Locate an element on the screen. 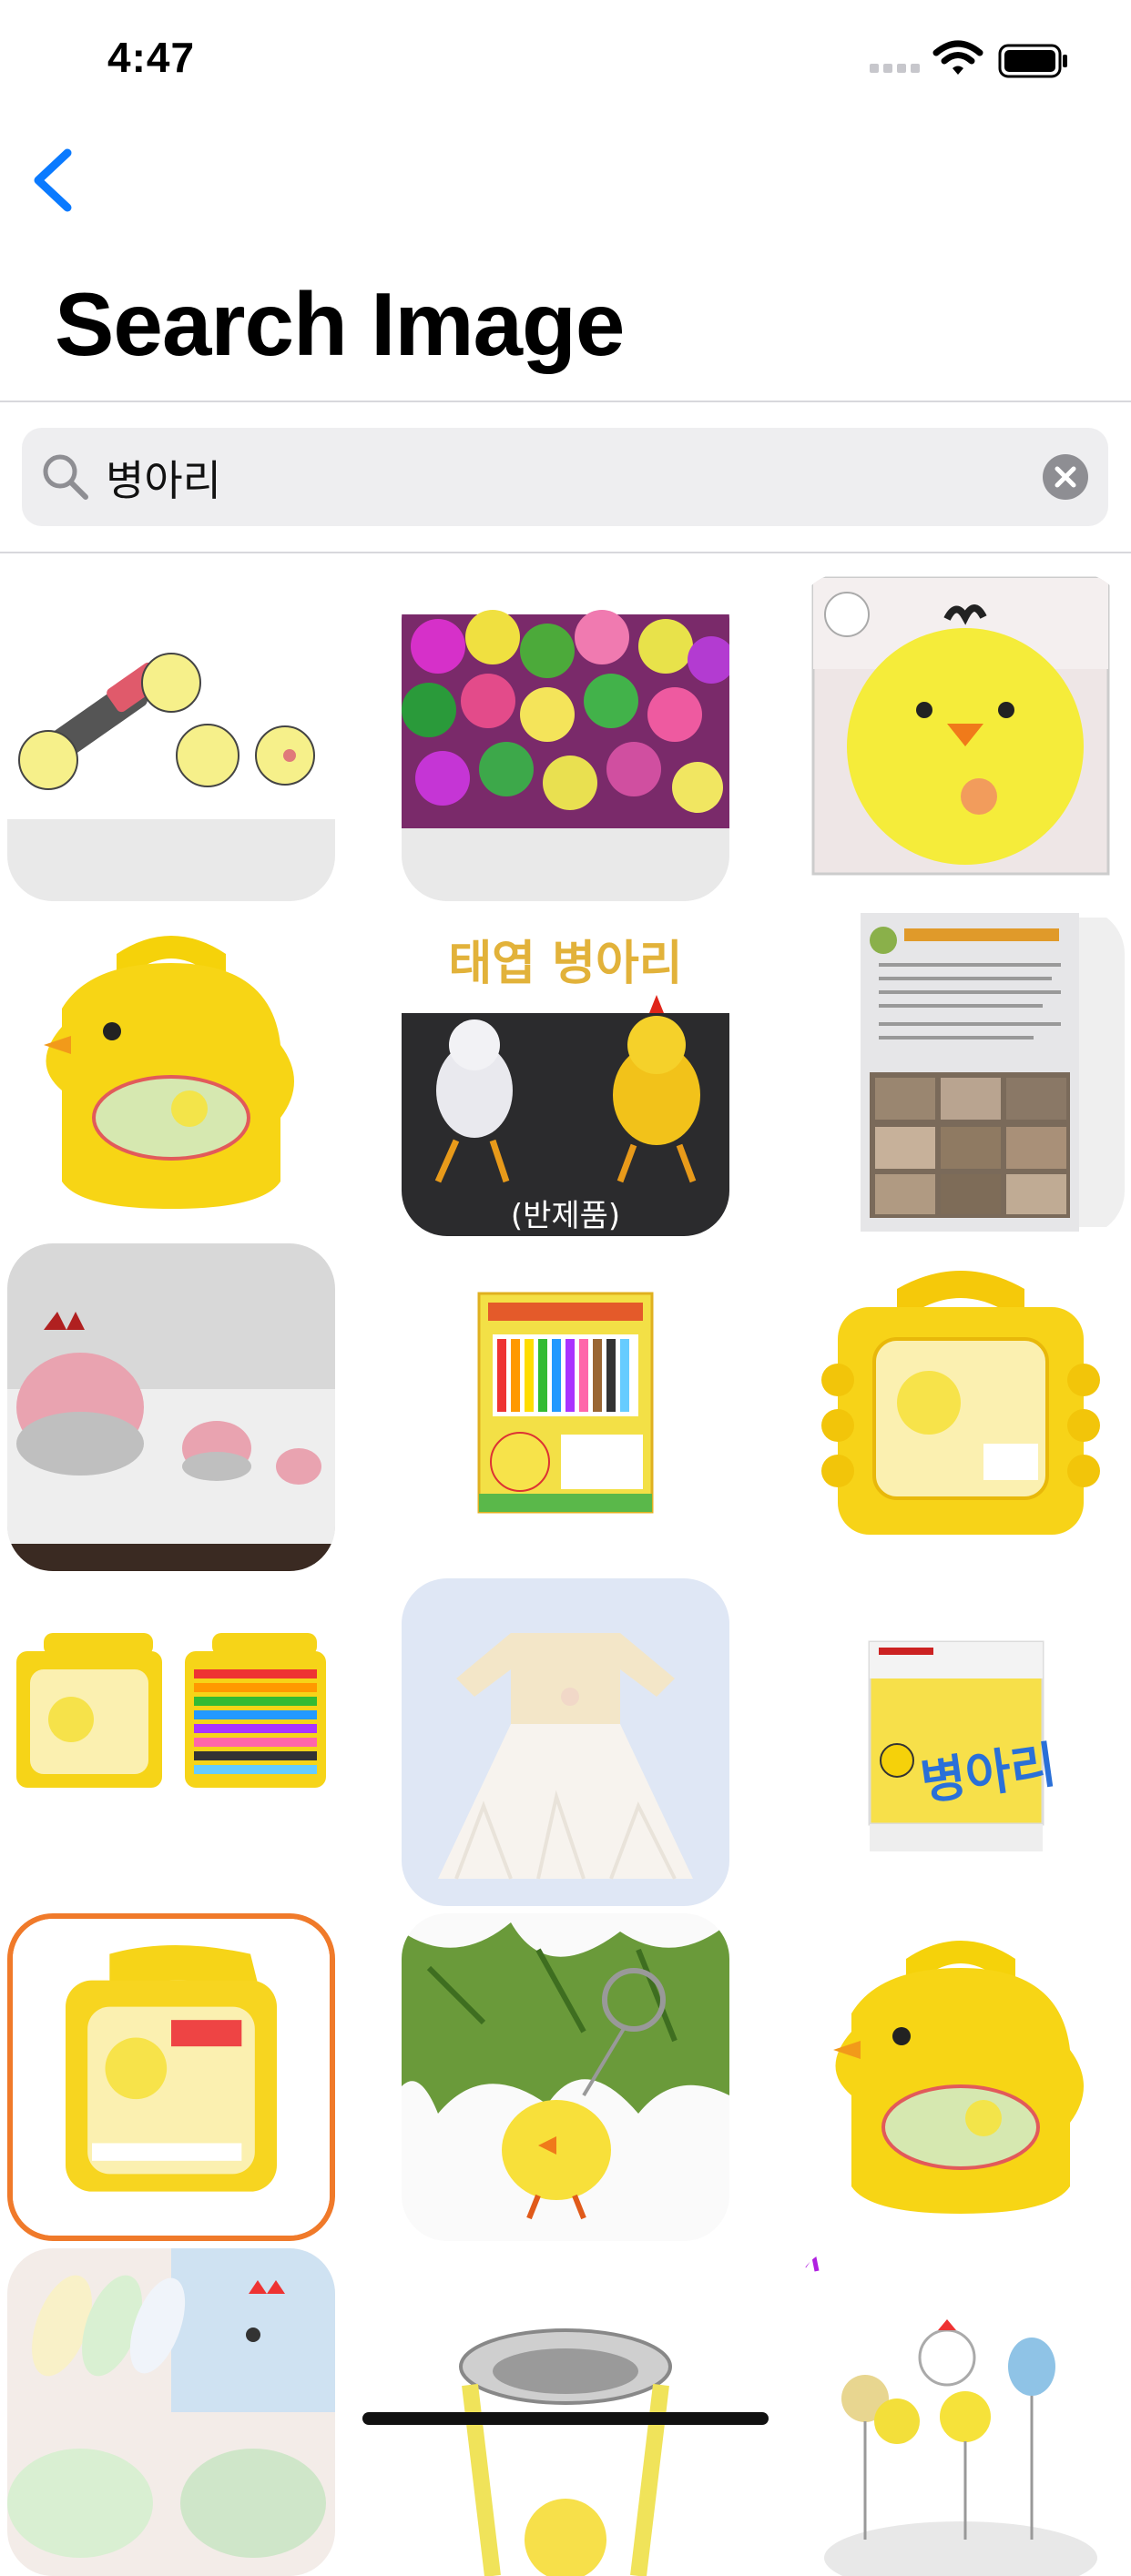 Image resolution: width=1131 pixels, height=2576 pixels. status-bar: 4:47 is located at coordinates (566, 59).